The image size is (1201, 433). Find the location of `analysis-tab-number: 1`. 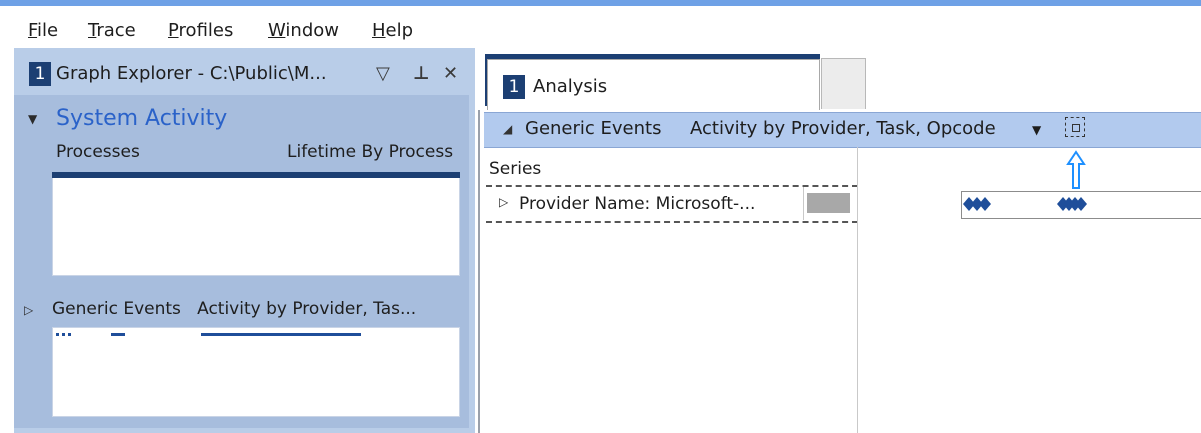

analysis-tab-number: 1 is located at coordinates (514, 87).